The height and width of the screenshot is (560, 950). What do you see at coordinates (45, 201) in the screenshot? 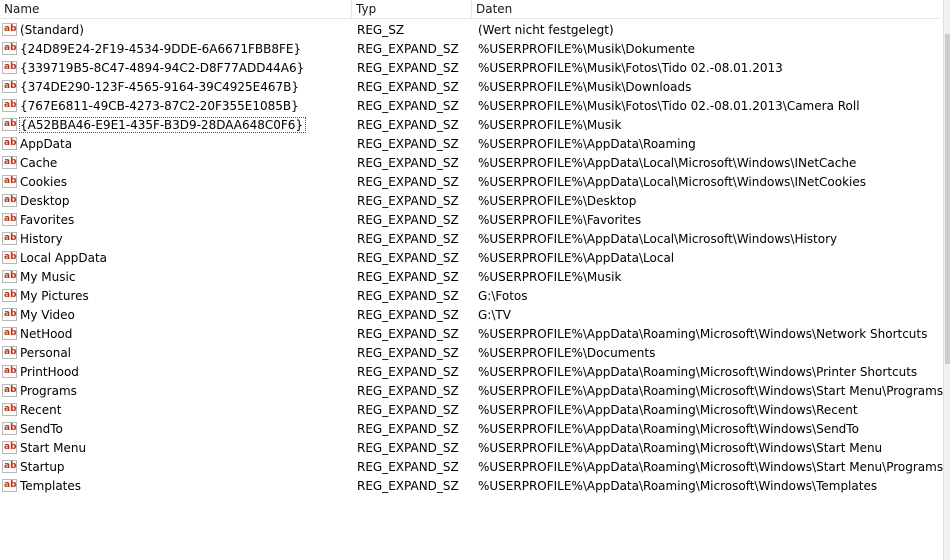
I see `value-name: Desktop` at bounding box center [45, 201].